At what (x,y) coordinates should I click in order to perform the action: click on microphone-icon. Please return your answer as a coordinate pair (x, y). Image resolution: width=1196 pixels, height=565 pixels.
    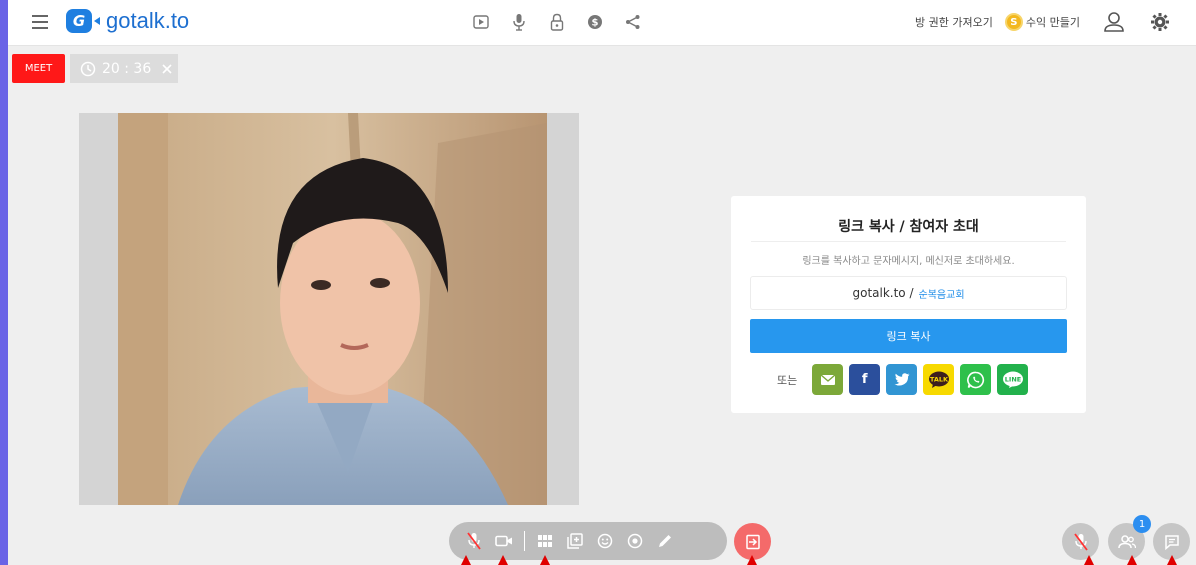
    Looking at the image, I should click on (519, 22).